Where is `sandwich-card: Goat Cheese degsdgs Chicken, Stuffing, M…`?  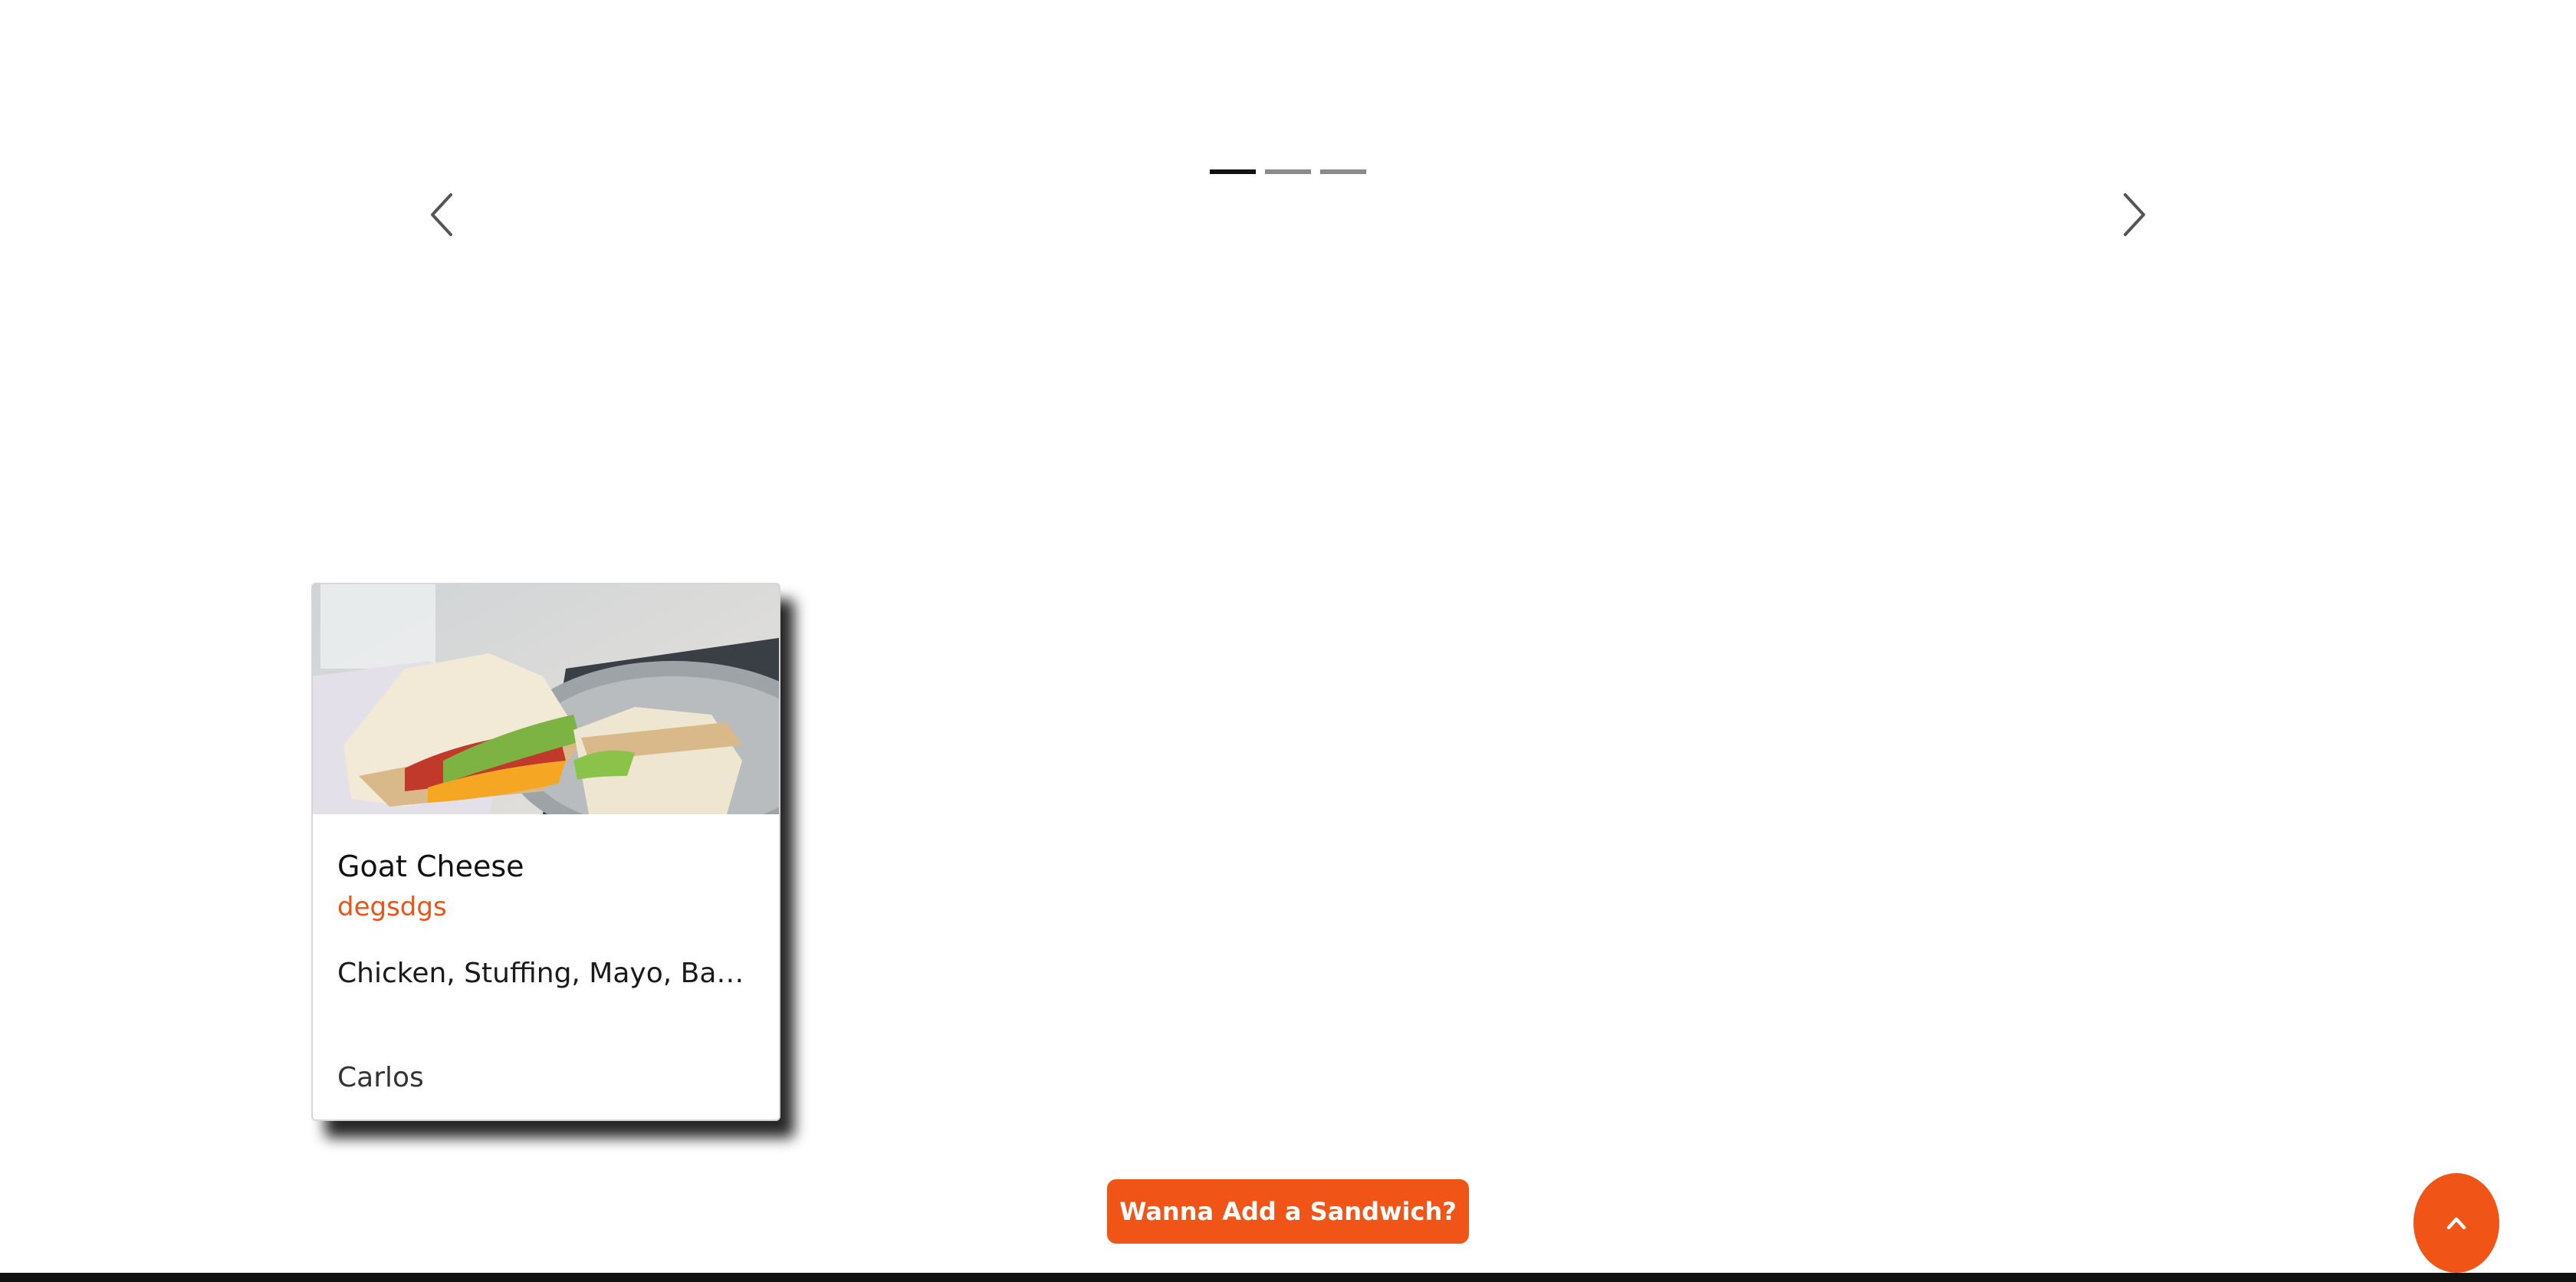 sandwich-card: Goat Cheese degsdgs Chicken, Stuffing, M… is located at coordinates (545, 852).